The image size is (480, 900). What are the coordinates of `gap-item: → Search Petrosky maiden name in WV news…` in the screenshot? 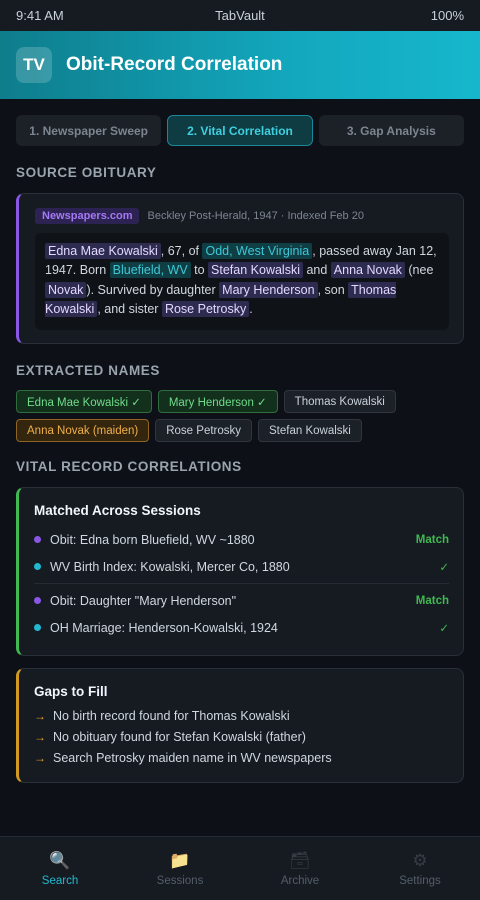 It's located at (241, 757).